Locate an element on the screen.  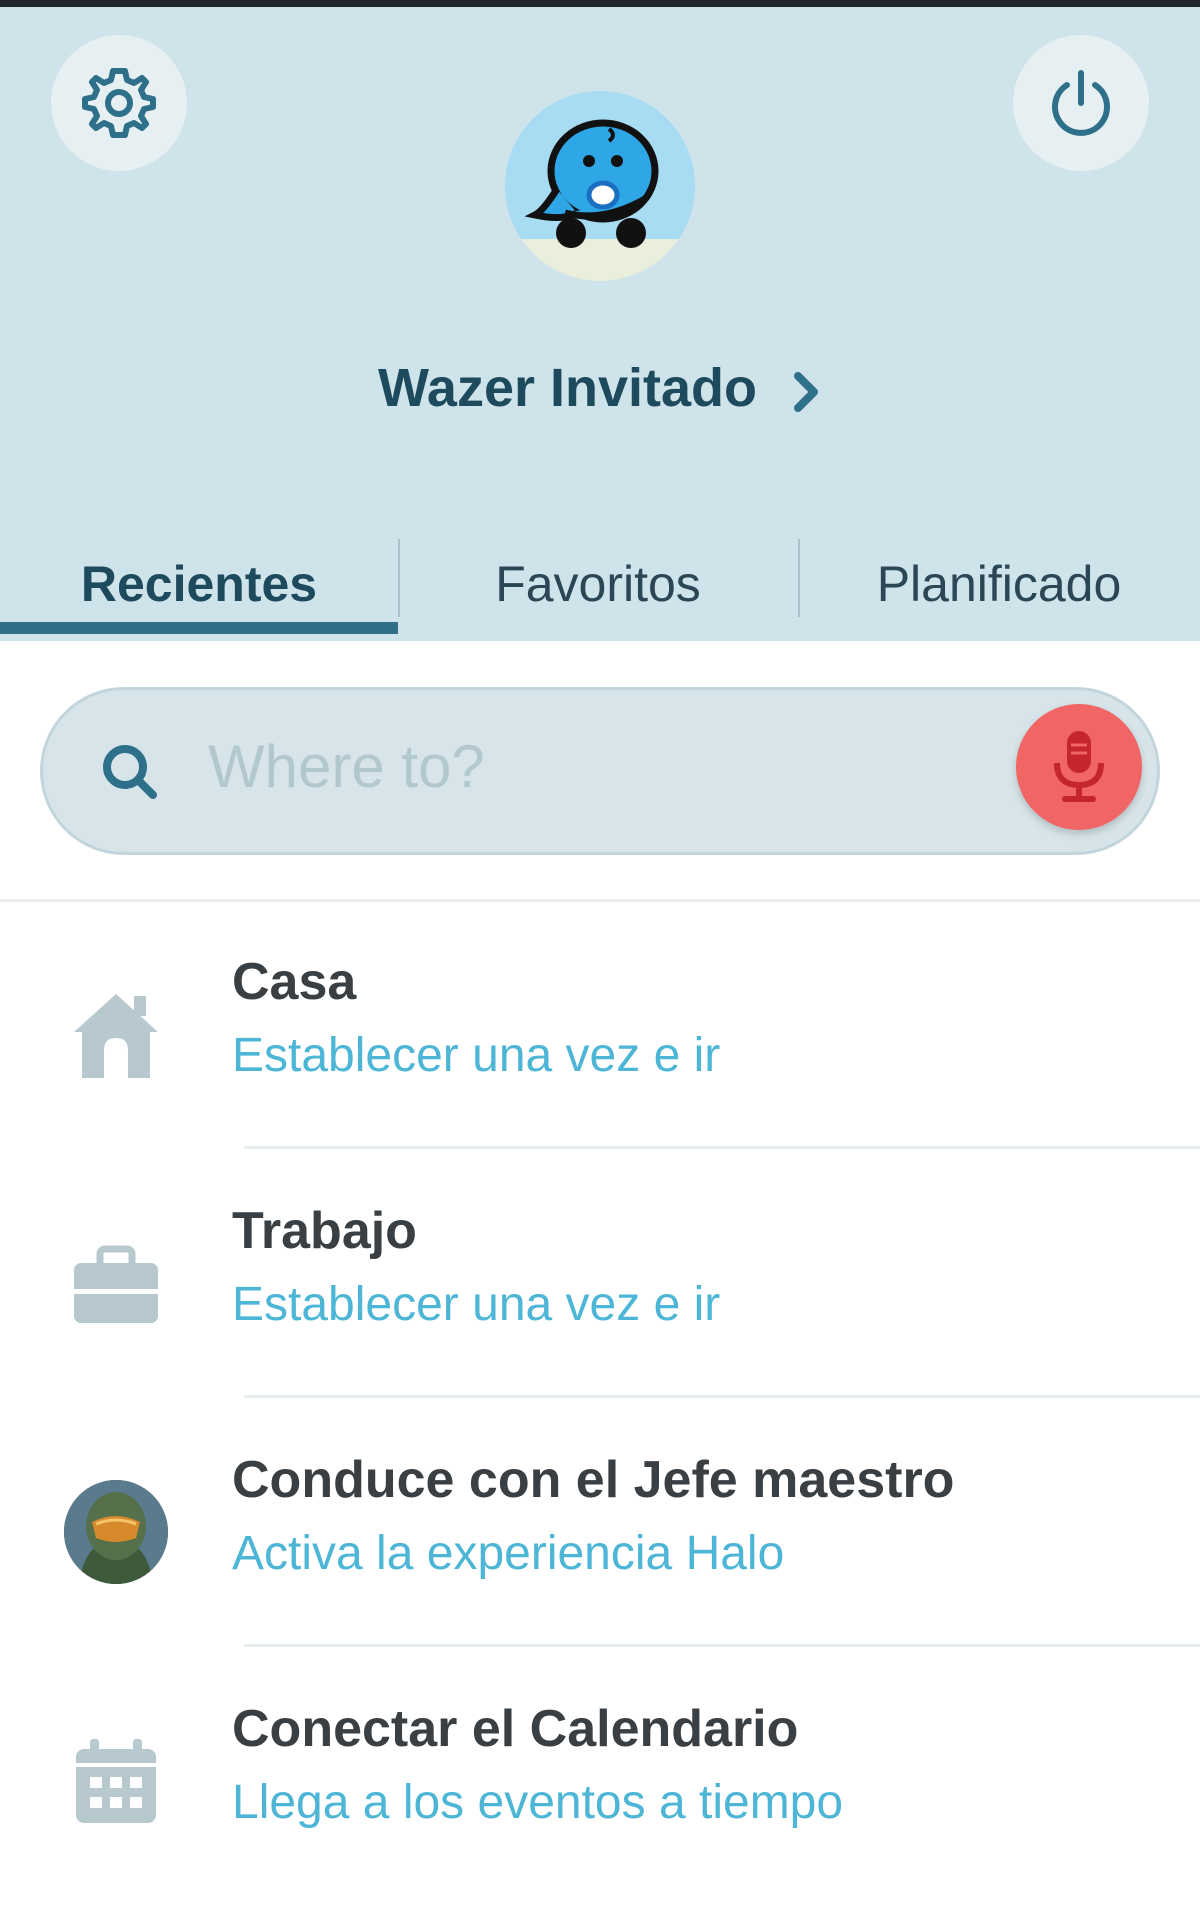
gear-icon is located at coordinates (119, 103).